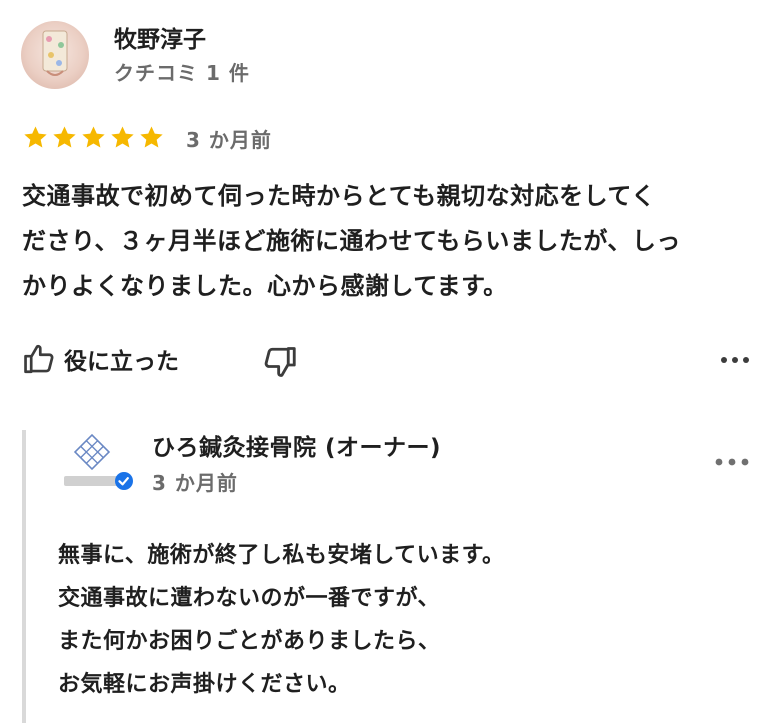 This screenshot has width=776, height=723. I want to click on helpful-button: 役に立った, so click(100, 359).